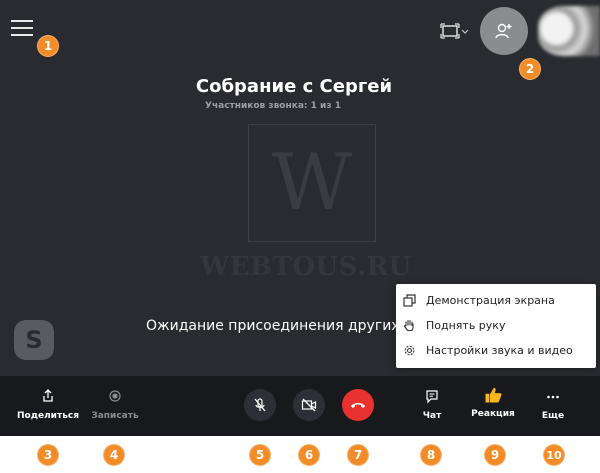 The width and height of the screenshot is (600, 473). What do you see at coordinates (432, 416) in the screenshot?
I see `chat-label: Чат` at bounding box center [432, 416].